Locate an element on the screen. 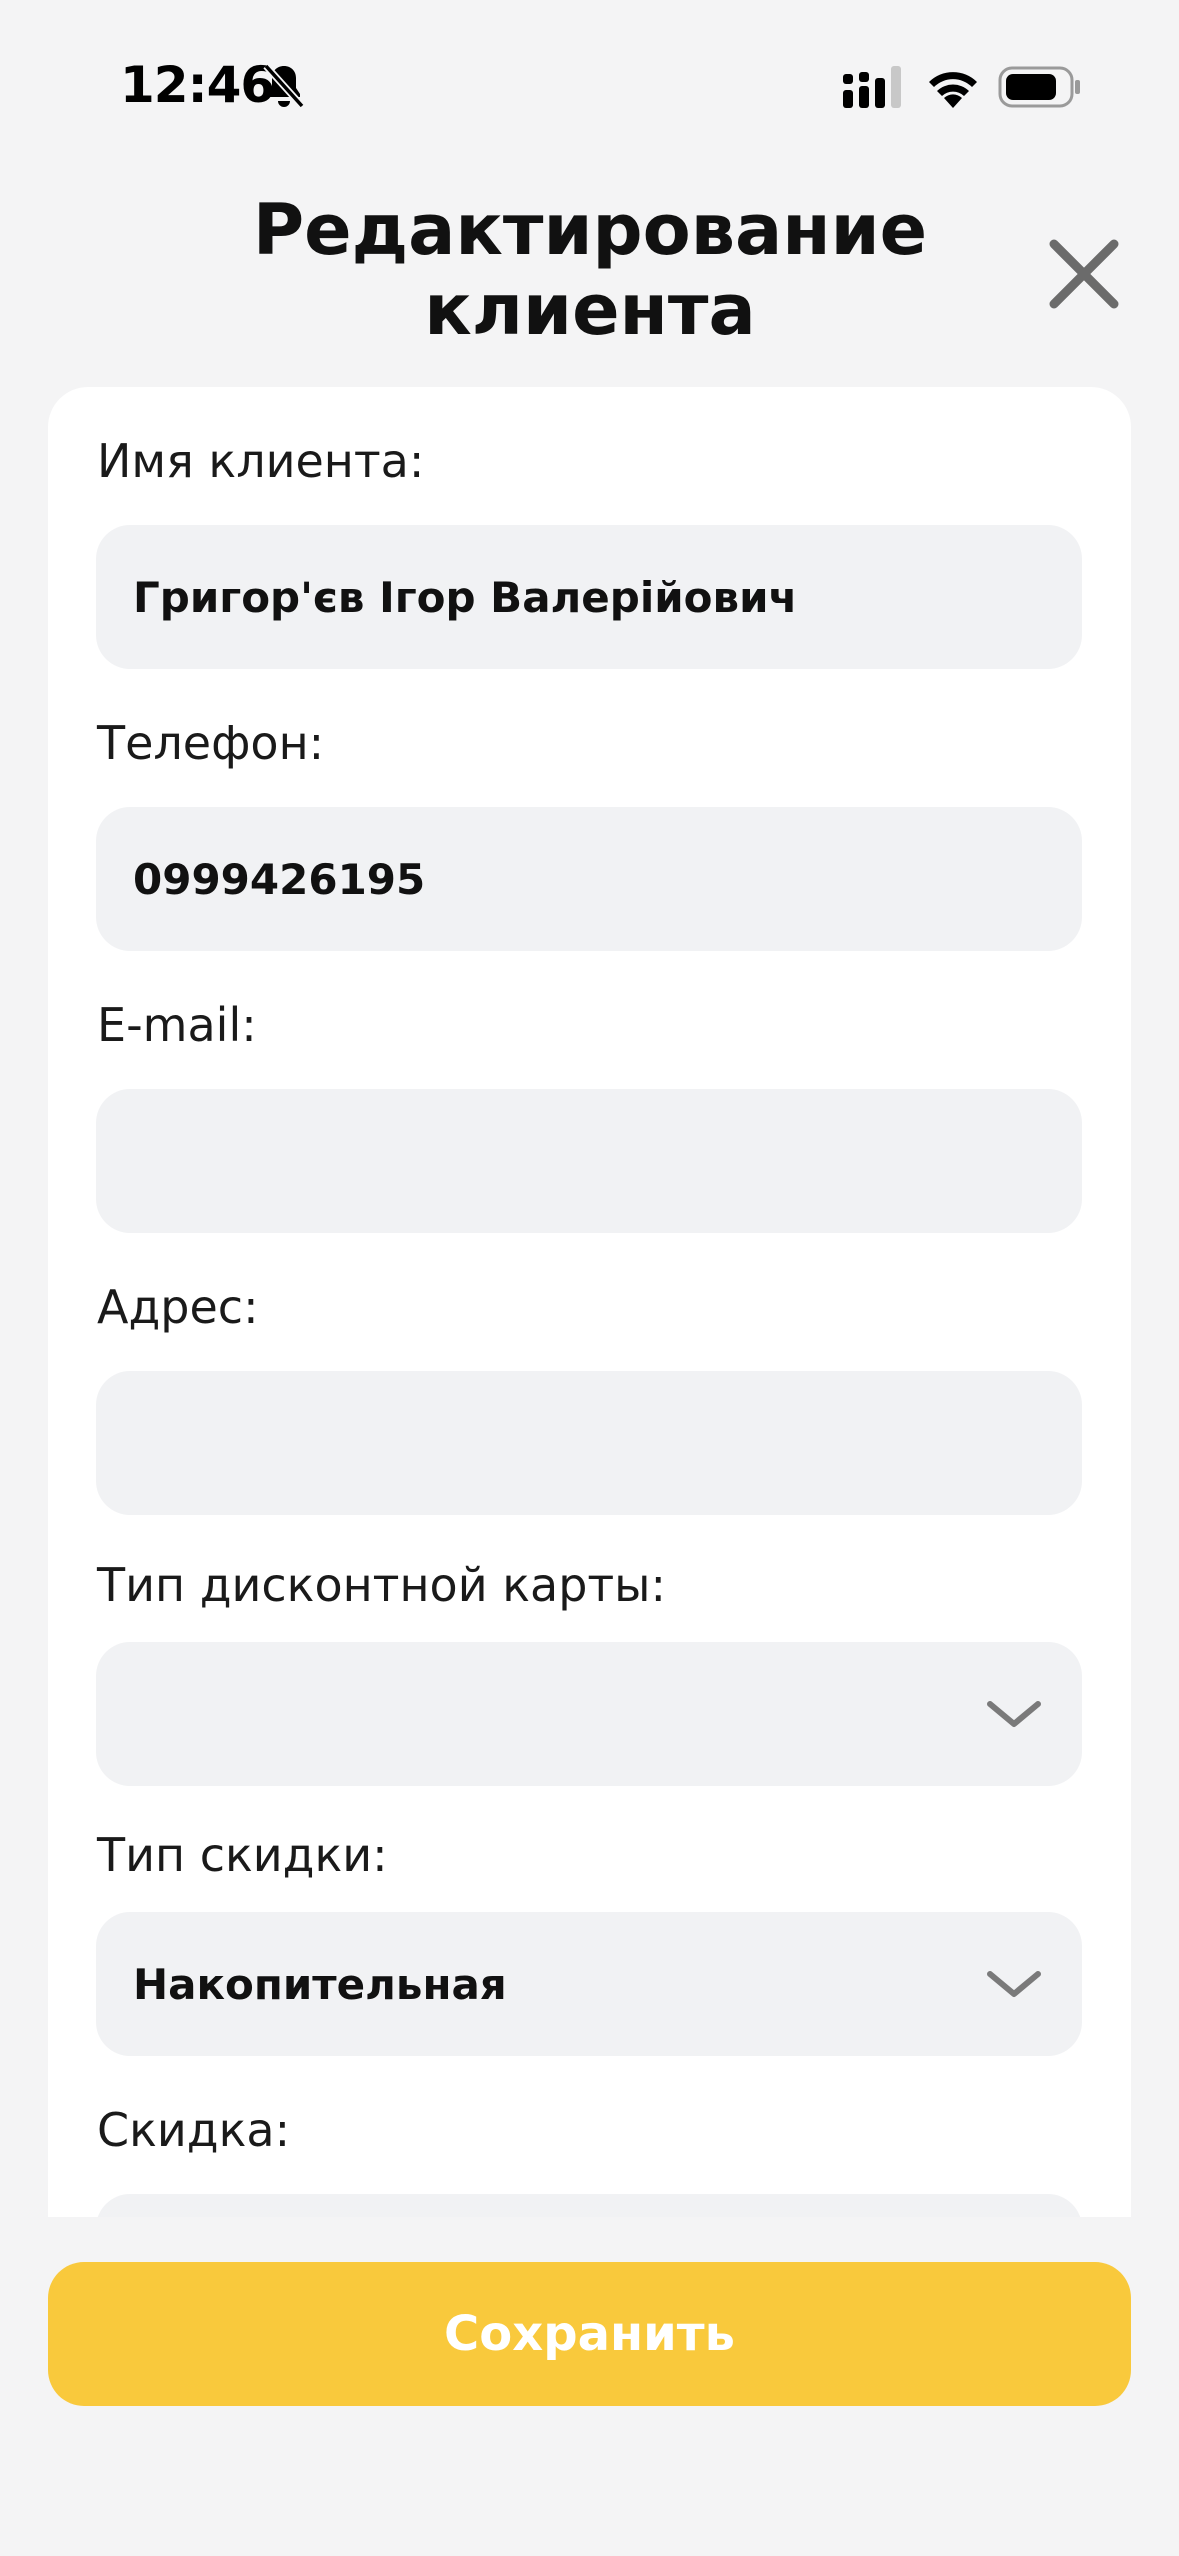  discount-type-select: Накопительная is located at coordinates (589, 1984).